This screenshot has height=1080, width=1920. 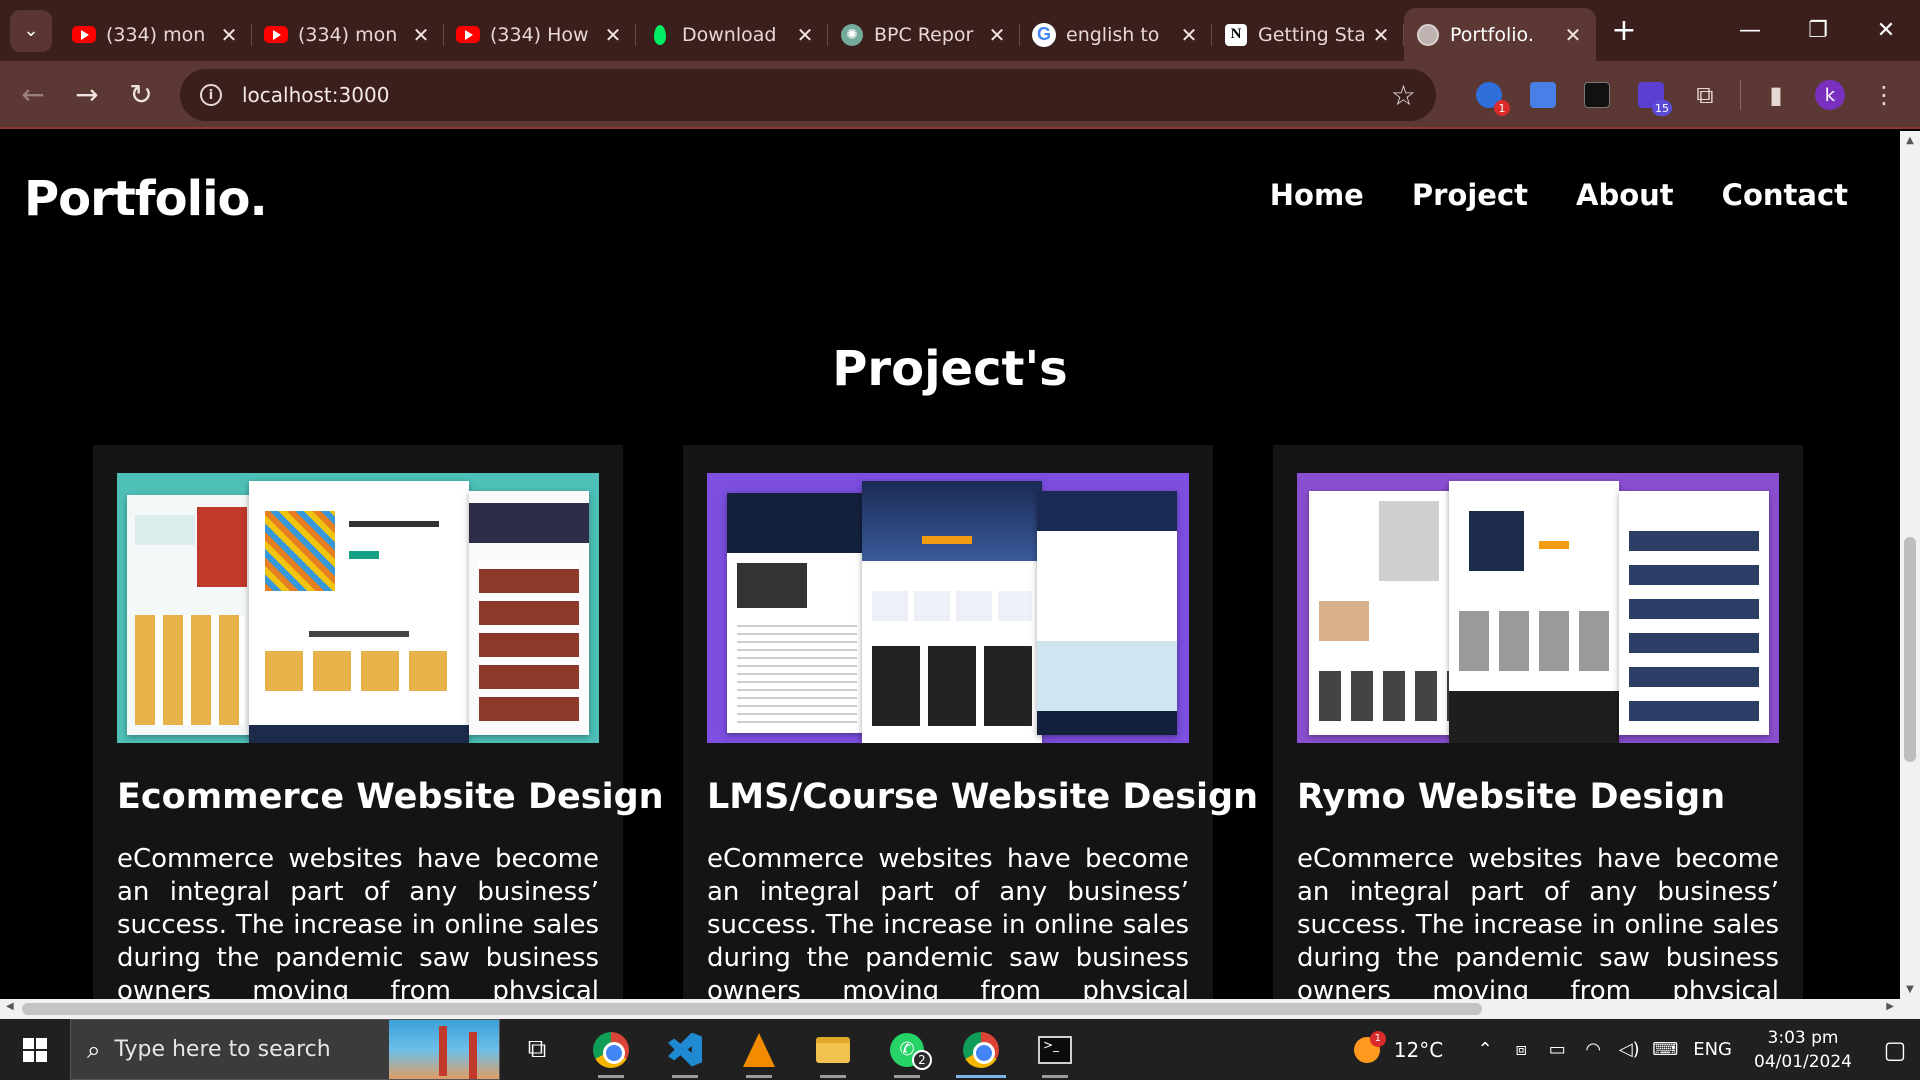 I want to click on task-view-icon: ⧉, so click(x=537, y=1049).